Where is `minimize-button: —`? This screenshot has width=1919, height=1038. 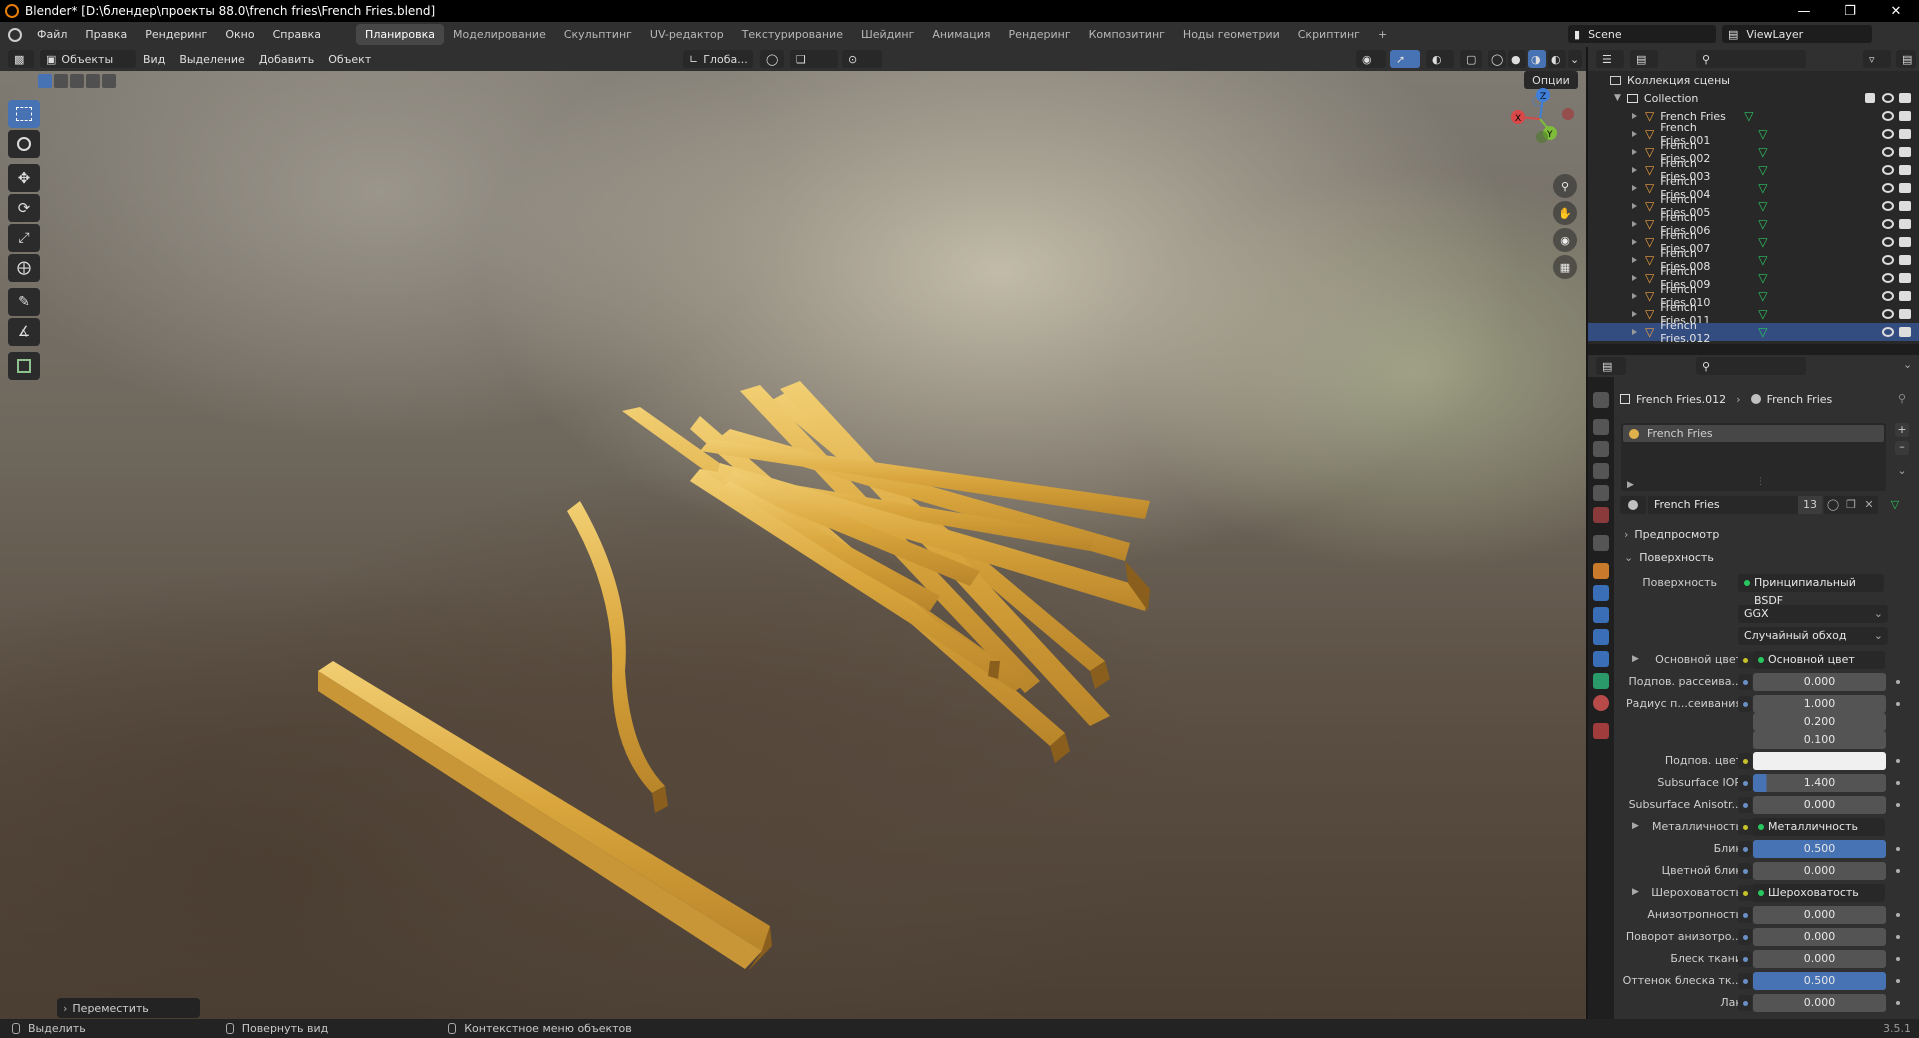 minimize-button: — is located at coordinates (1804, 11).